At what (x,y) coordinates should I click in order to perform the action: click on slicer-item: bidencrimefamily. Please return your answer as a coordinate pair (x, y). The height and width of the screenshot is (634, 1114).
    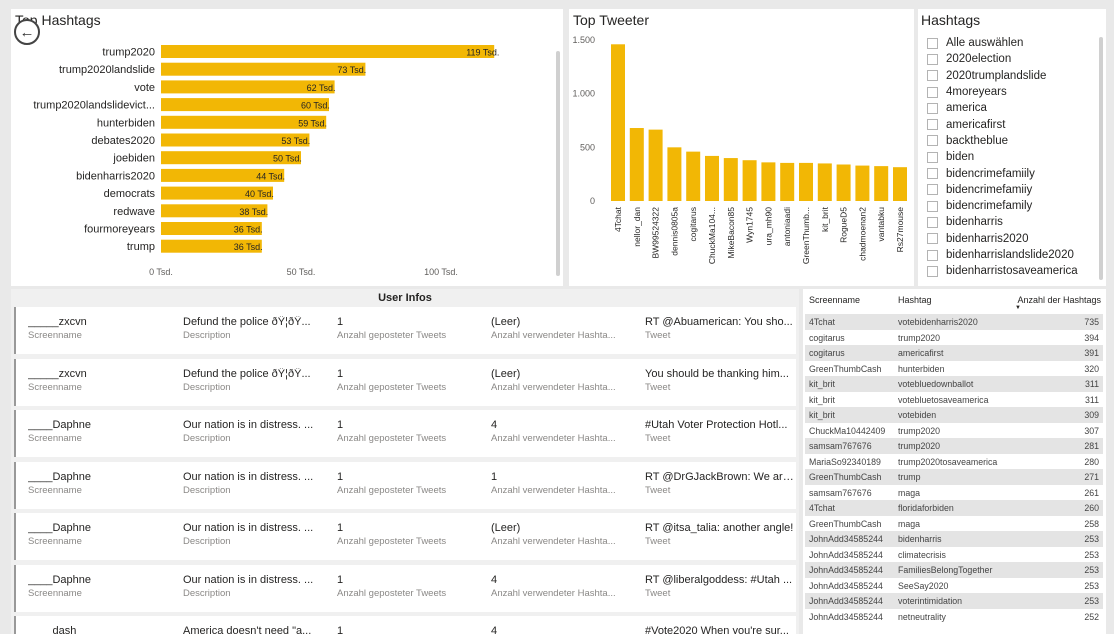
    Looking at the image, I should click on (1014, 206).